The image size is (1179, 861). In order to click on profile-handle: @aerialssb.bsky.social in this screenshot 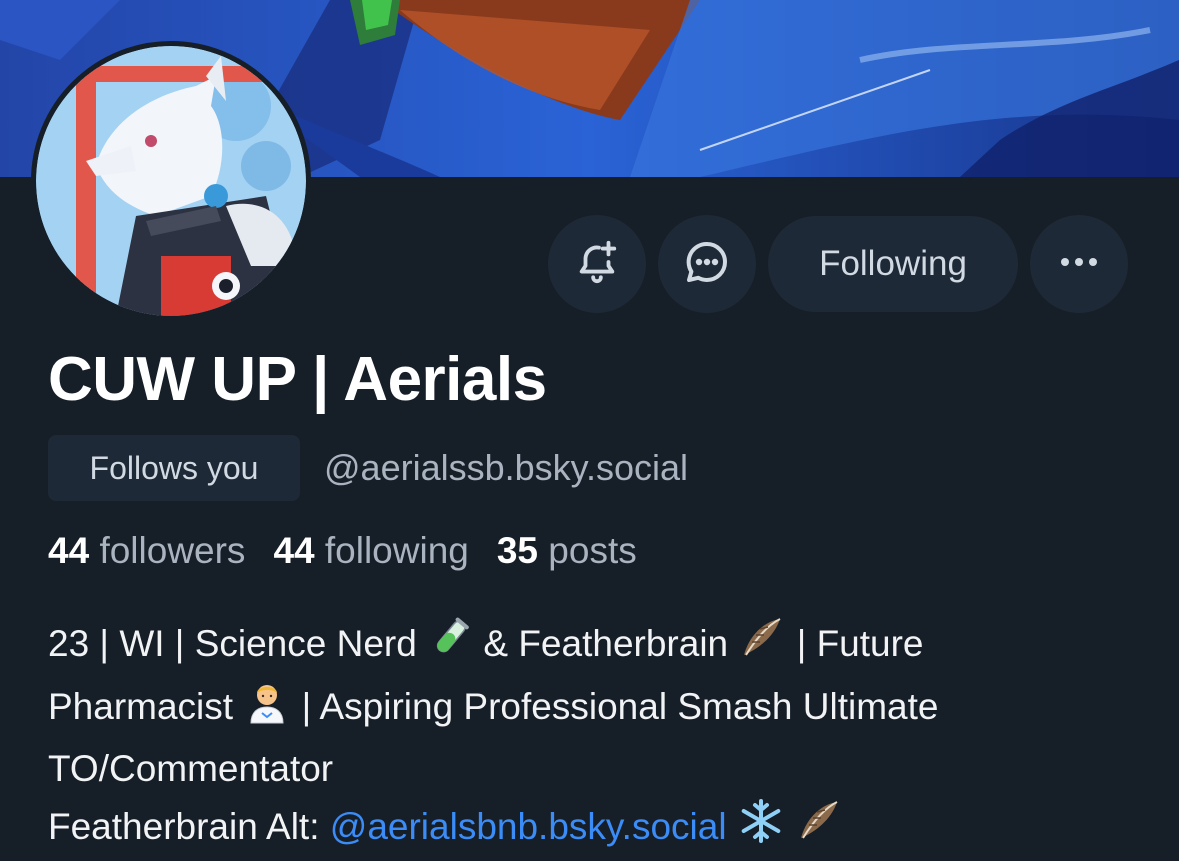, I will do `click(506, 467)`.